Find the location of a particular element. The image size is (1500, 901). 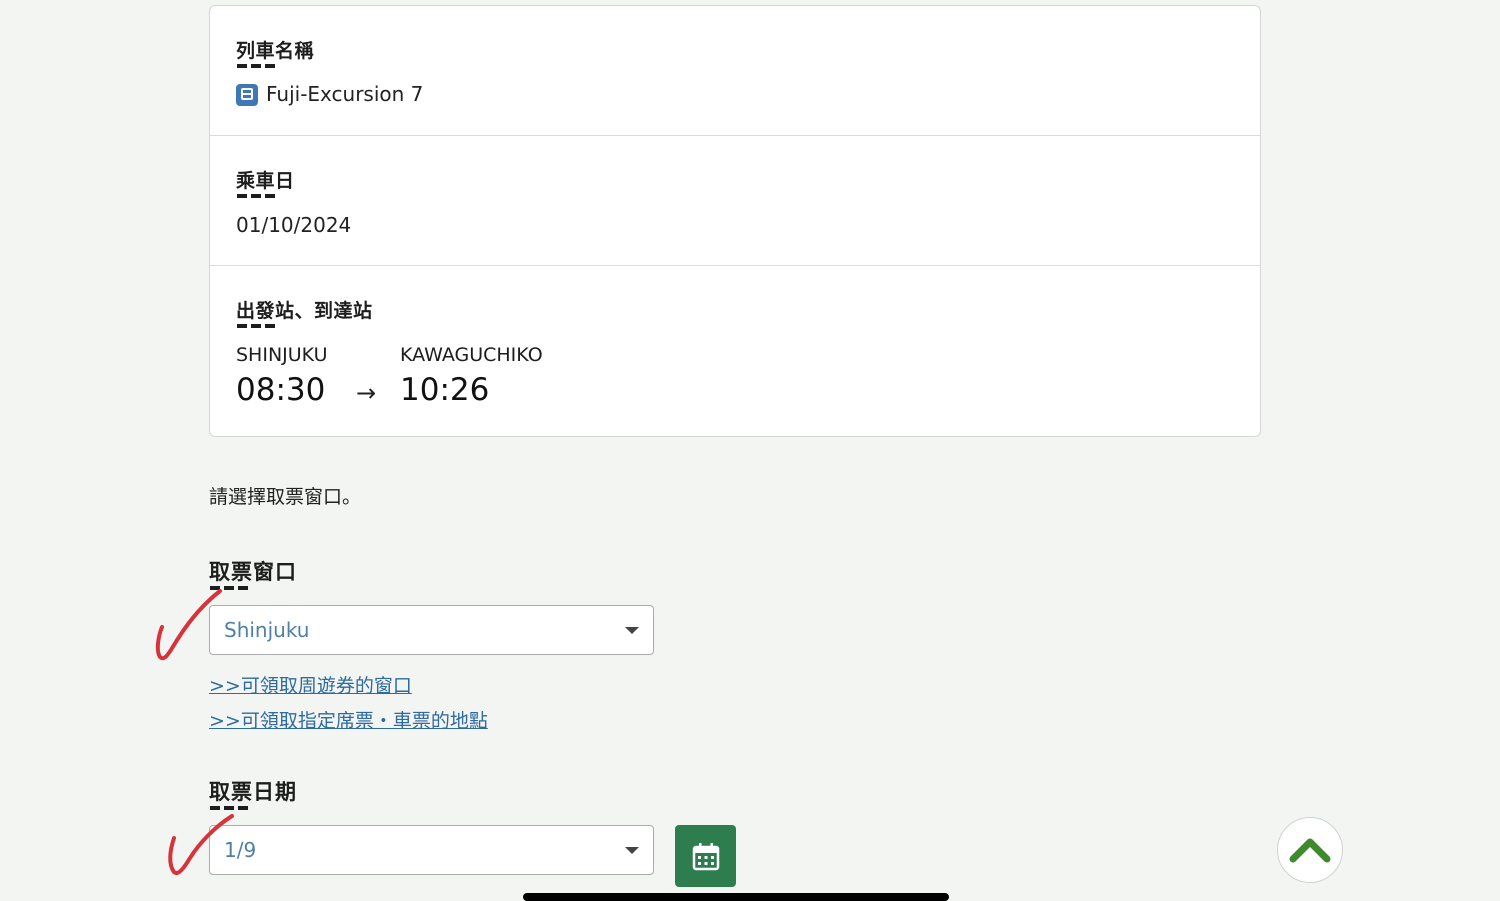

train-name-value: Fuji-Excursion 7 is located at coordinates (345, 94).